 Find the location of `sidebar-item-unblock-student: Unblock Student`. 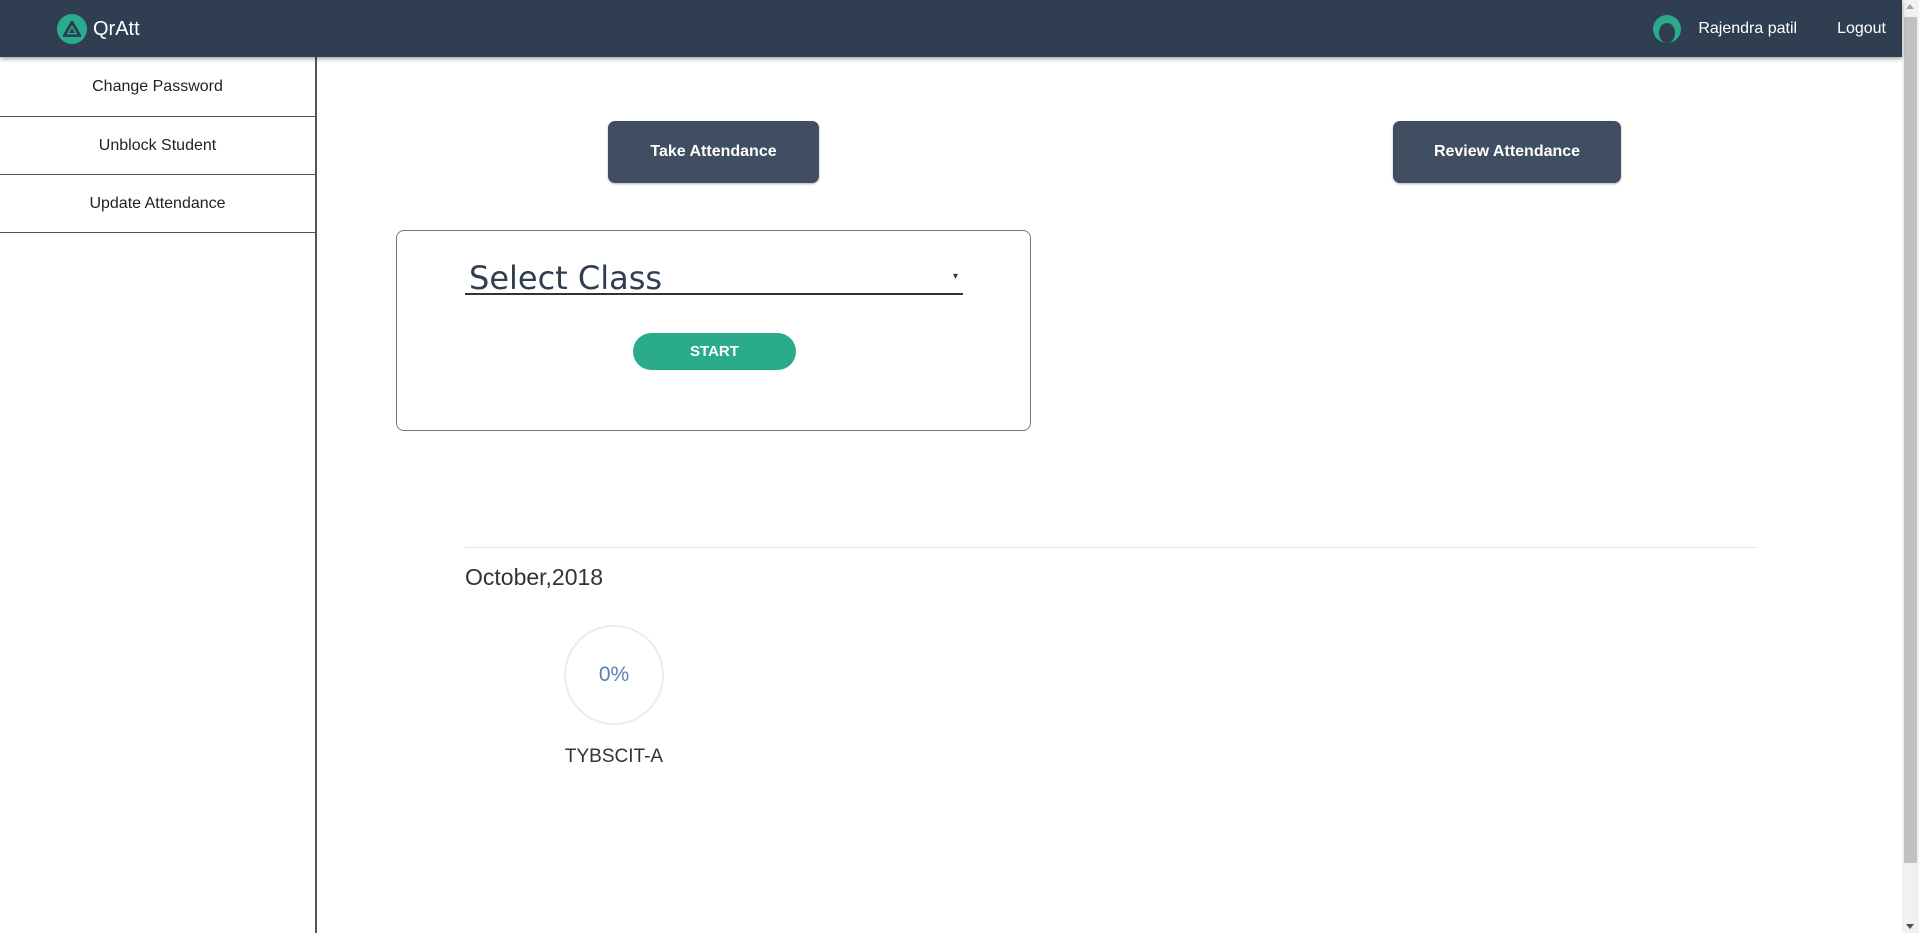

sidebar-item-unblock-student: Unblock Student is located at coordinates (157, 146).